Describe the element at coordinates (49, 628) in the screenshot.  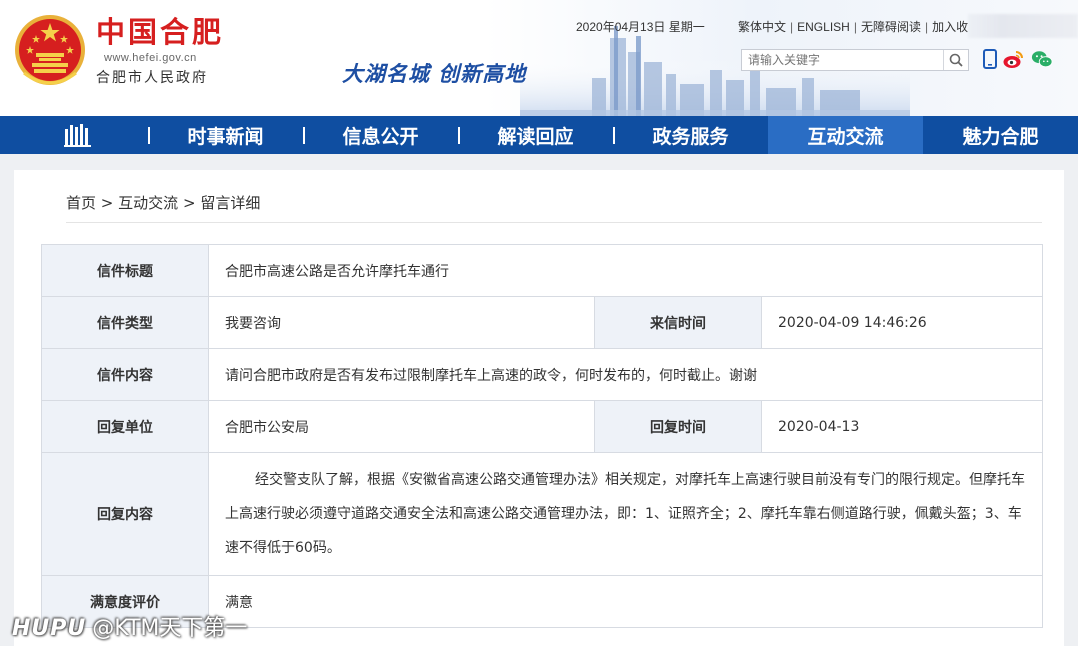
I see `watermark-brand: HUPU` at that location.